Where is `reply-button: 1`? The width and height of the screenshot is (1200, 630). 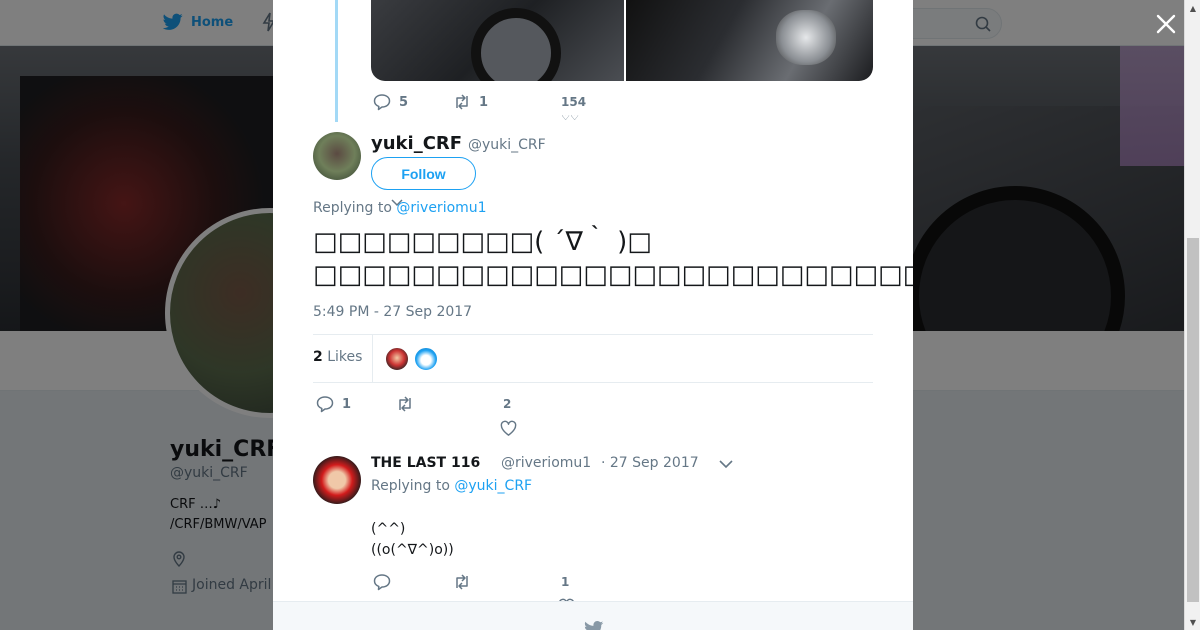
reply-button: 1 is located at coordinates (356, 404).